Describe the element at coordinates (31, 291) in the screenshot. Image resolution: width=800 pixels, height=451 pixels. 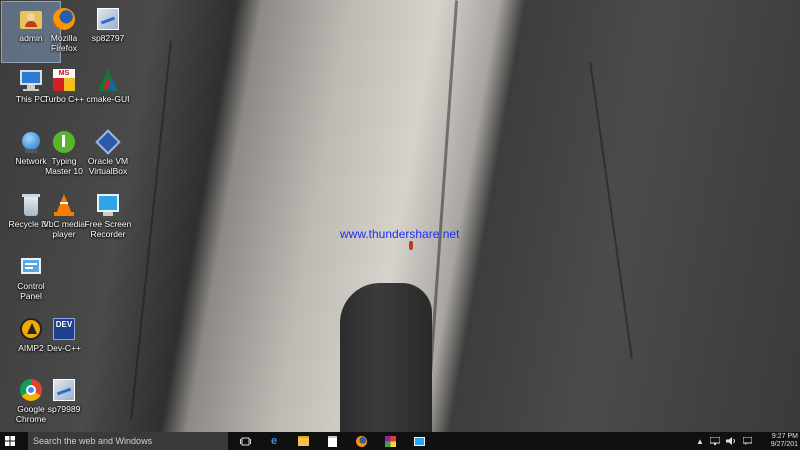
I see `desktop-icon-label: Control Panel` at that location.